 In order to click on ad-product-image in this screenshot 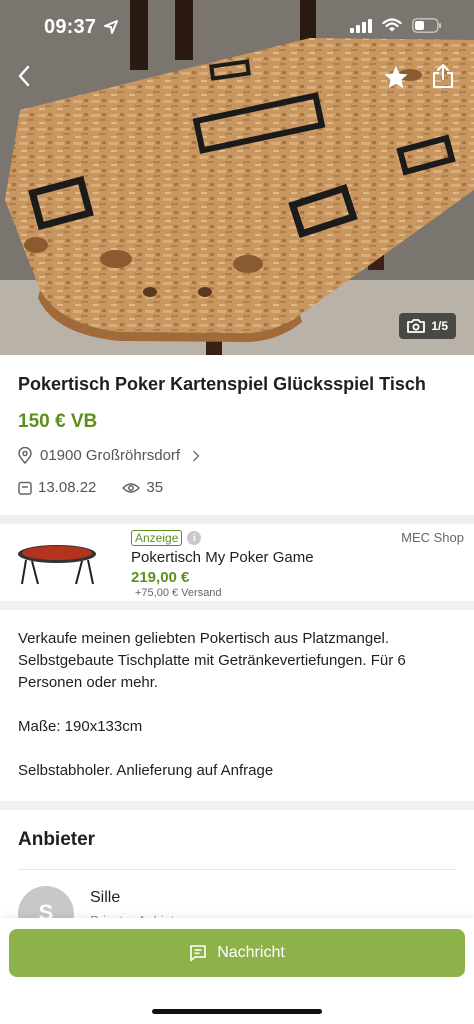, I will do `click(57, 565)`.